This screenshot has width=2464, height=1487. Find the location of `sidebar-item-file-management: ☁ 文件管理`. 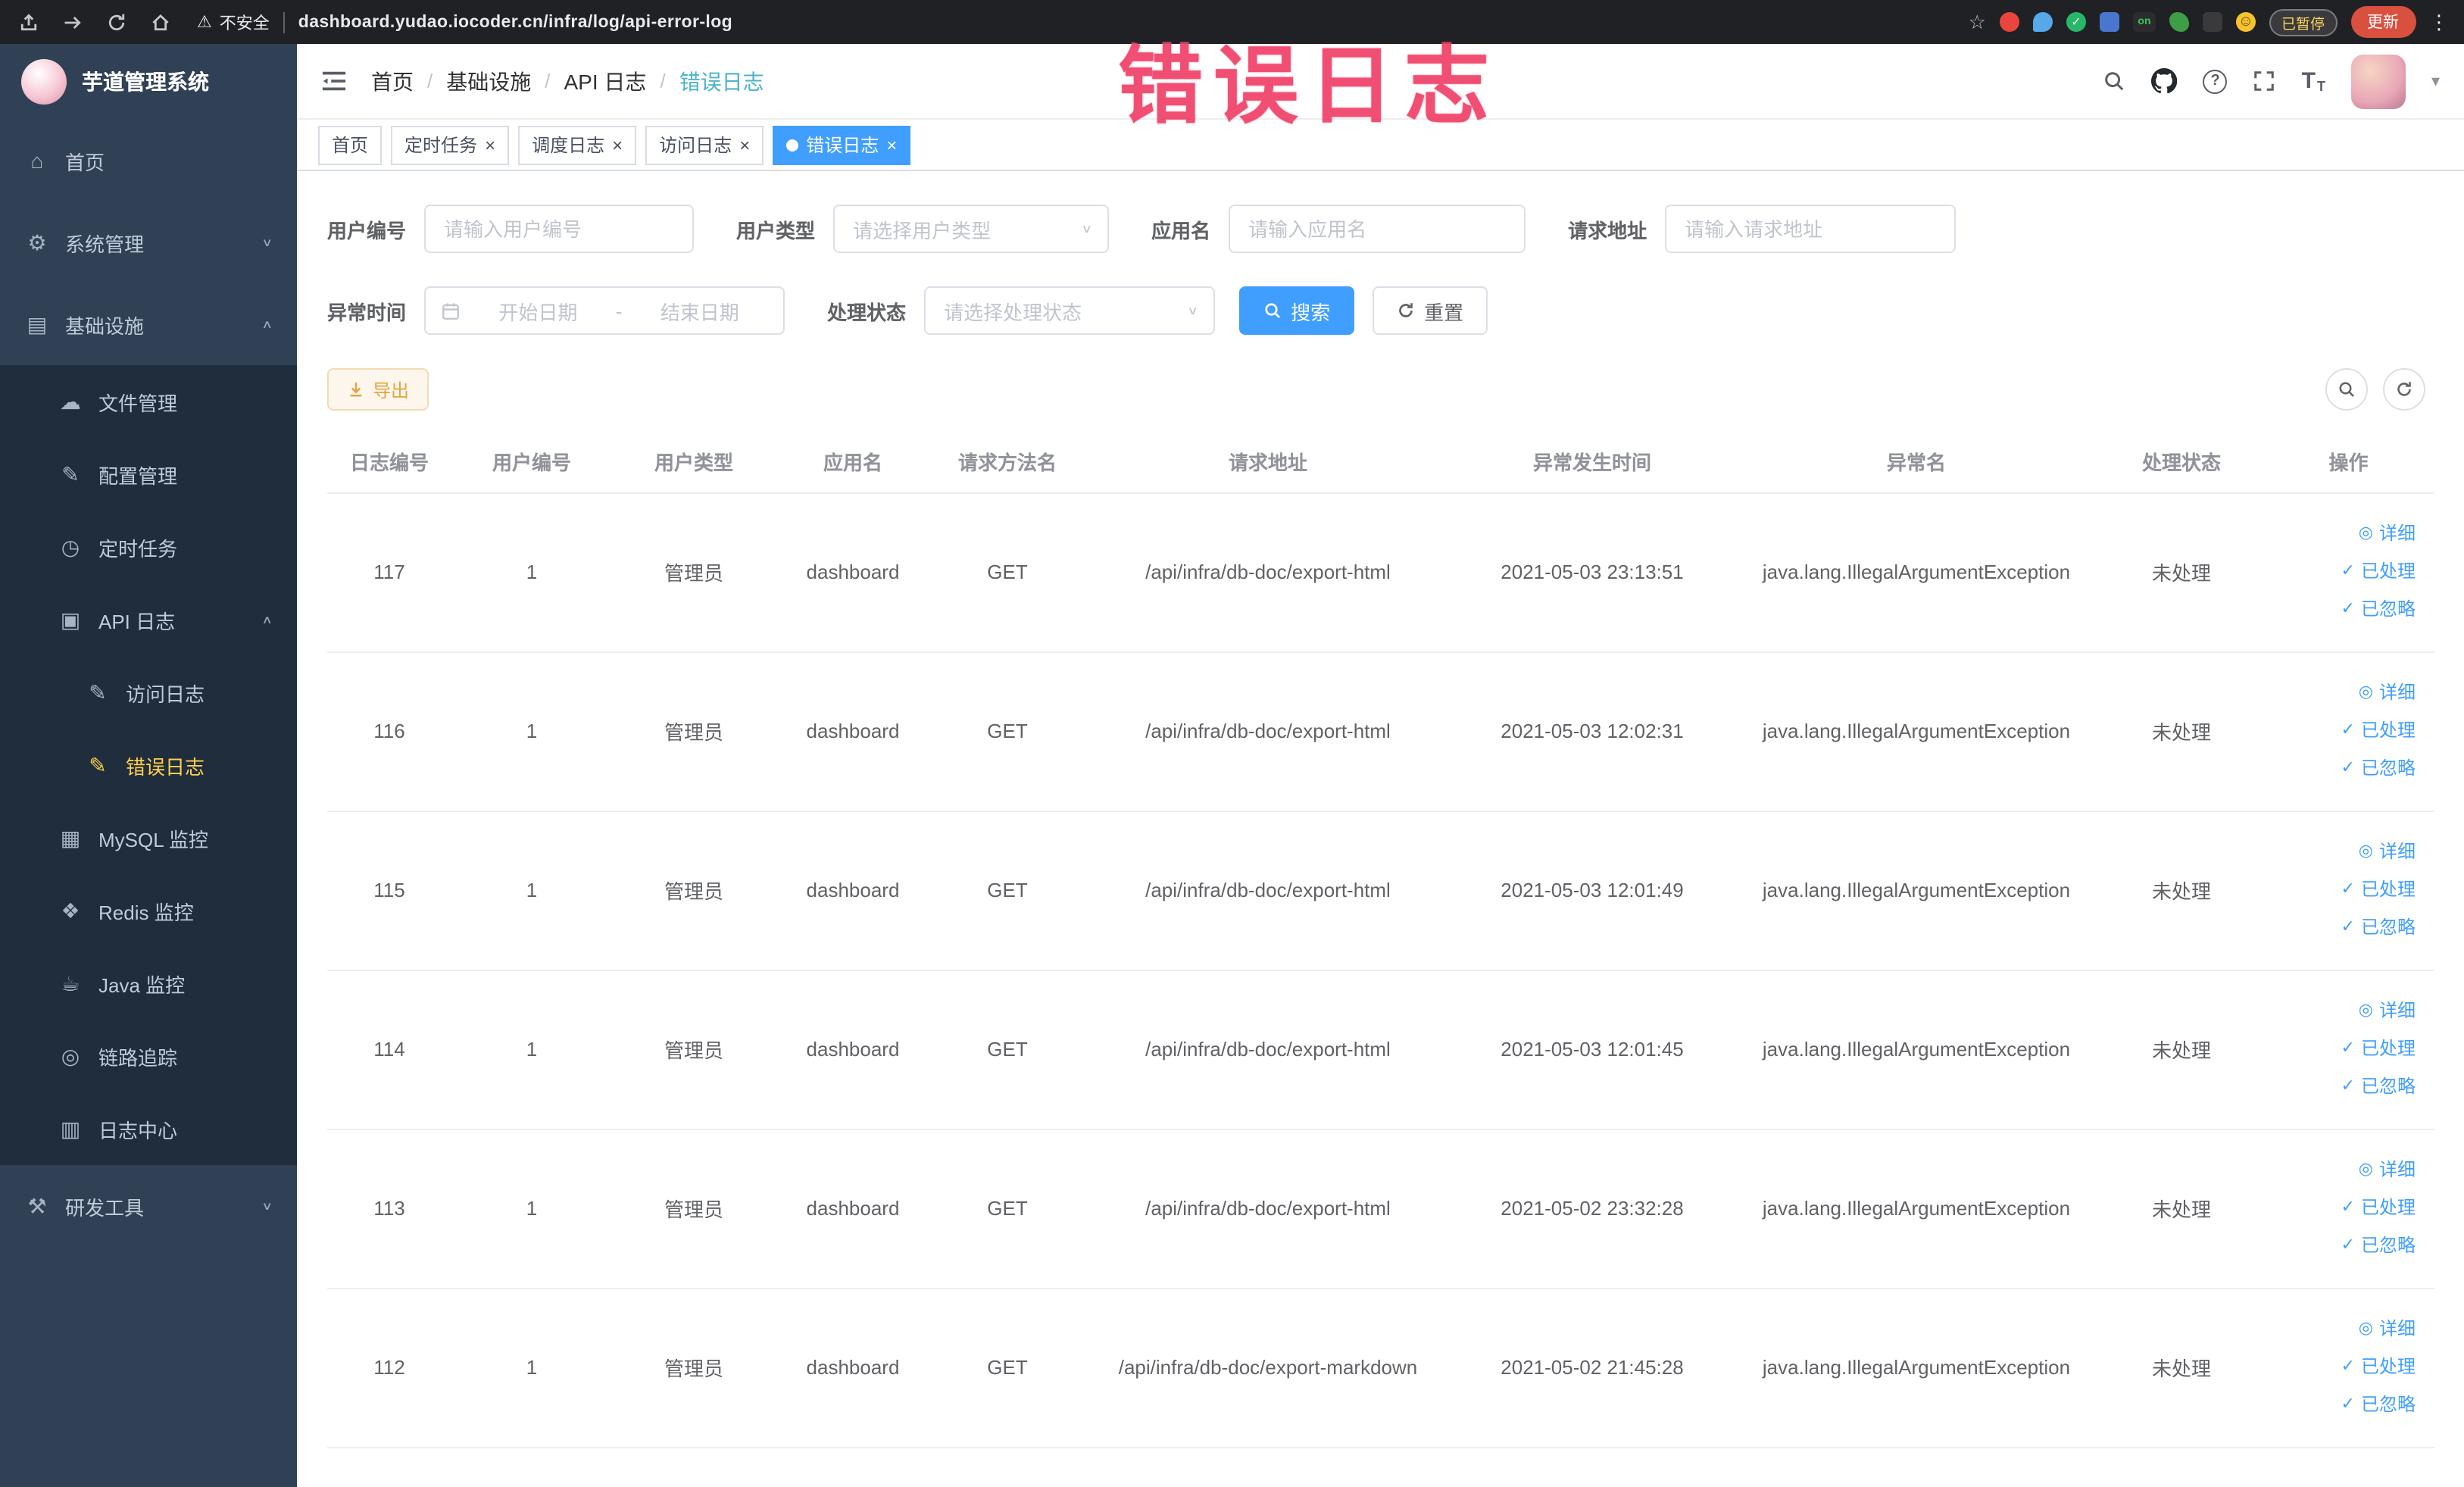

sidebar-item-file-management: ☁ 文件管理 is located at coordinates (148, 401).